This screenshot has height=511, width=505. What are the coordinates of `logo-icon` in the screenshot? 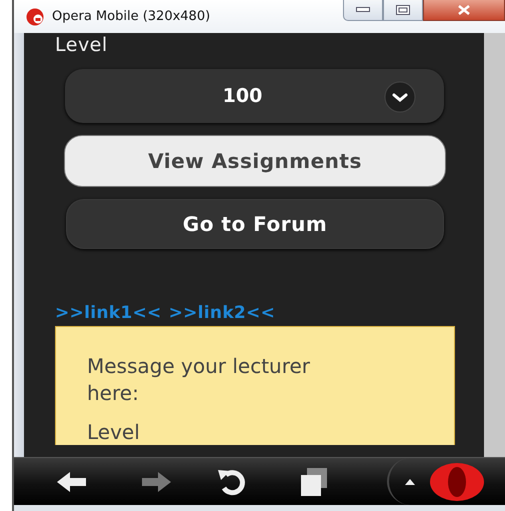 It's located at (457, 482).